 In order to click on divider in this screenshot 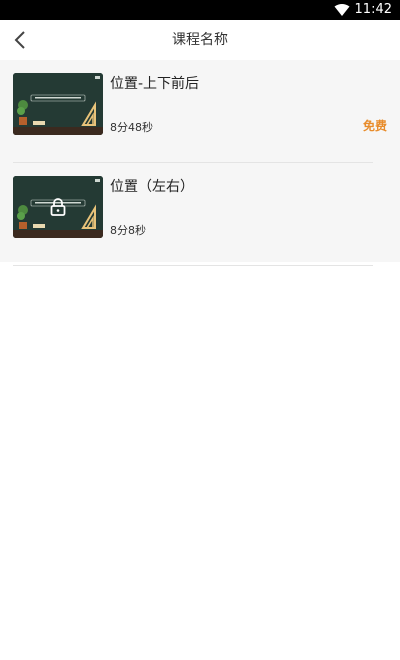, I will do `click(193, 265)`.